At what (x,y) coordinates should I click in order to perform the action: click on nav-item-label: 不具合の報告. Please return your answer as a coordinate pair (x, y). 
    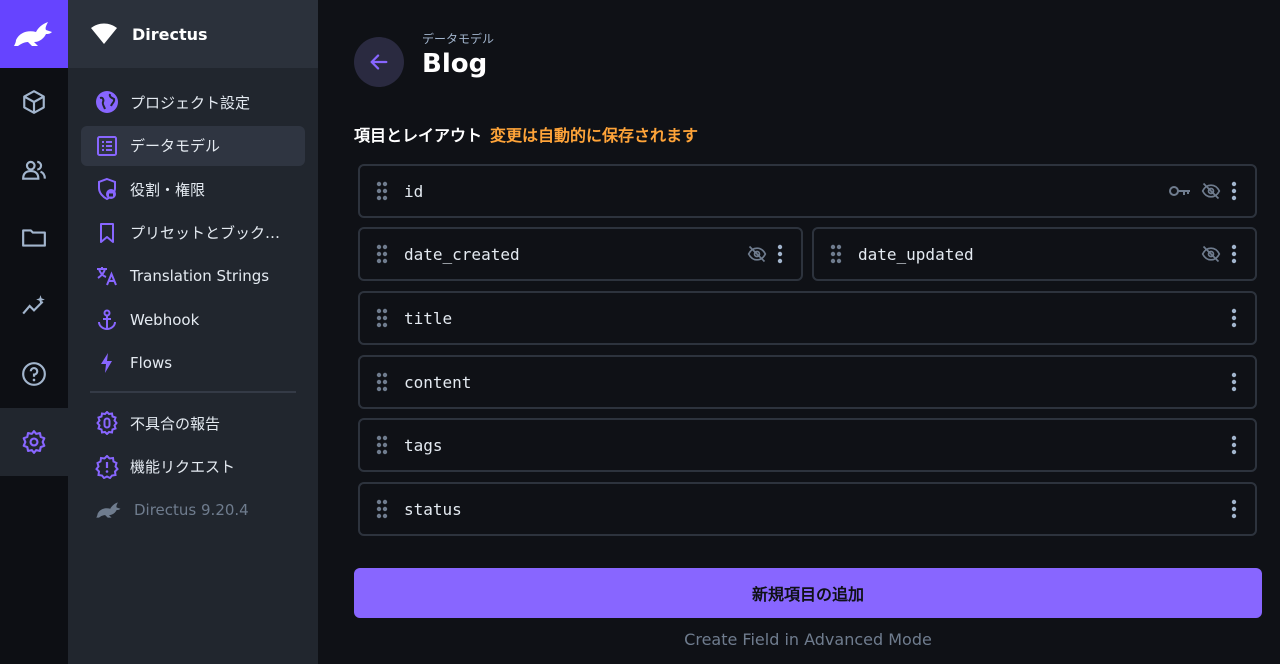
    Looking at the image, I should click on (175, 423).